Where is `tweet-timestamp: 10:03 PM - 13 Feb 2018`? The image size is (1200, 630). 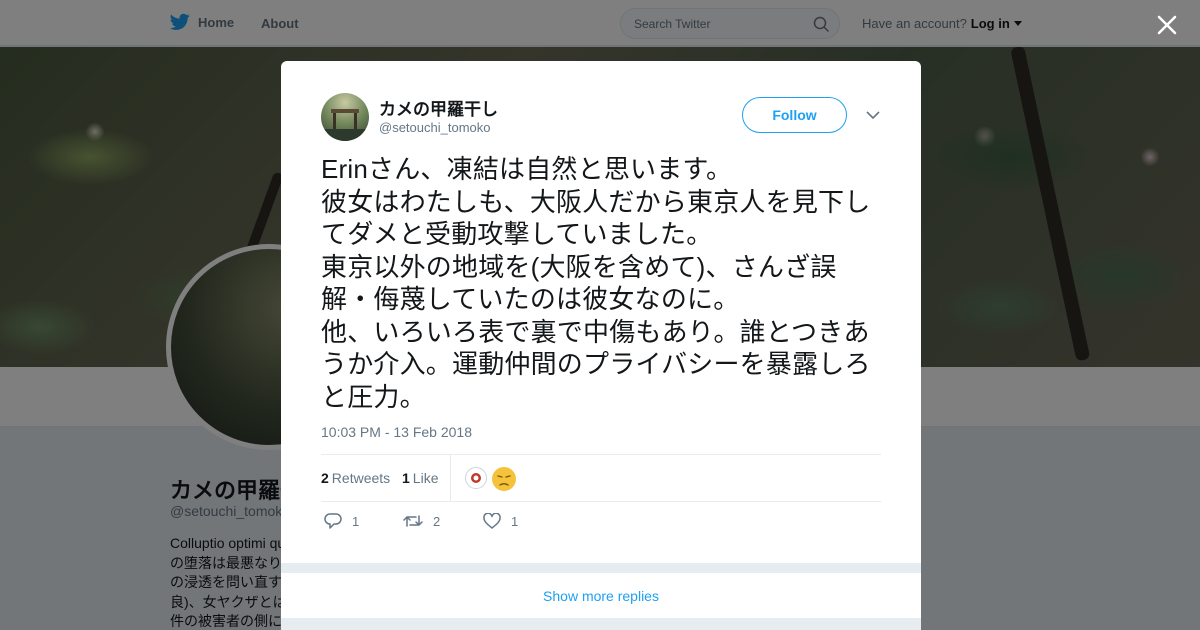 tweet-timestamp: 10:03 PM - 13 Feb 2018 is located at coordinates (396, 432).